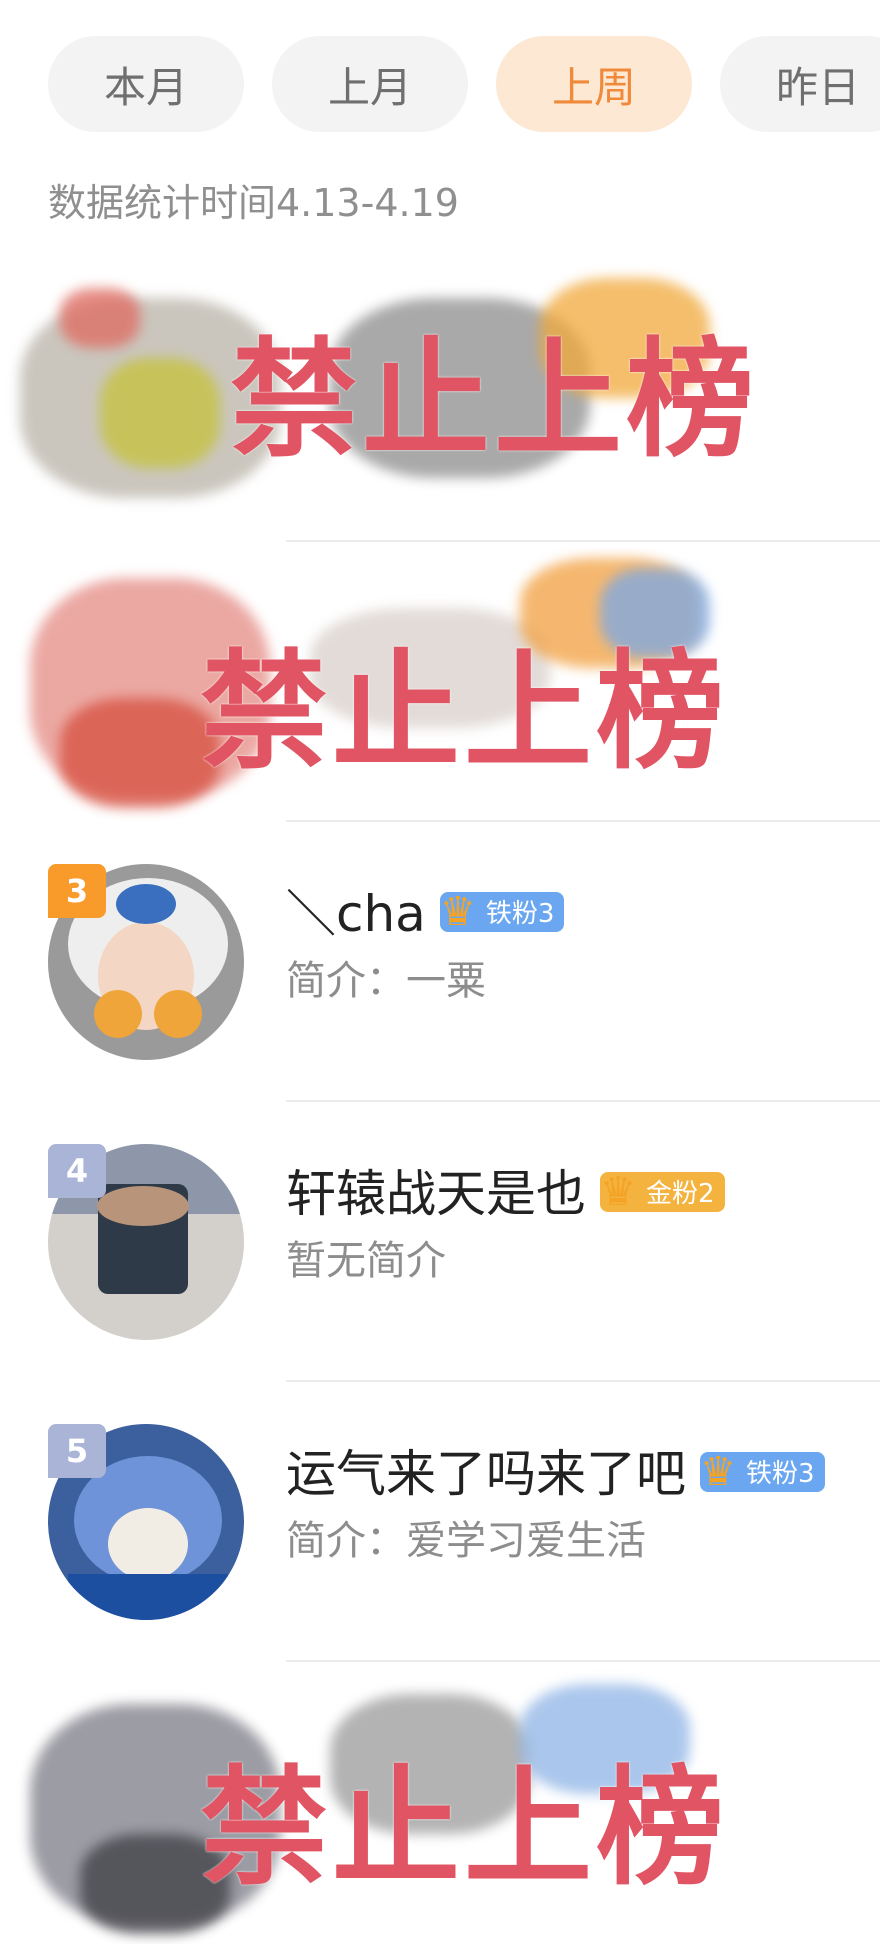 This screenshot has height=1944, width=880. Describe the element at coordinates (356, 914) in the screenshot. I see `user-name-text: ＼cha` at that location.